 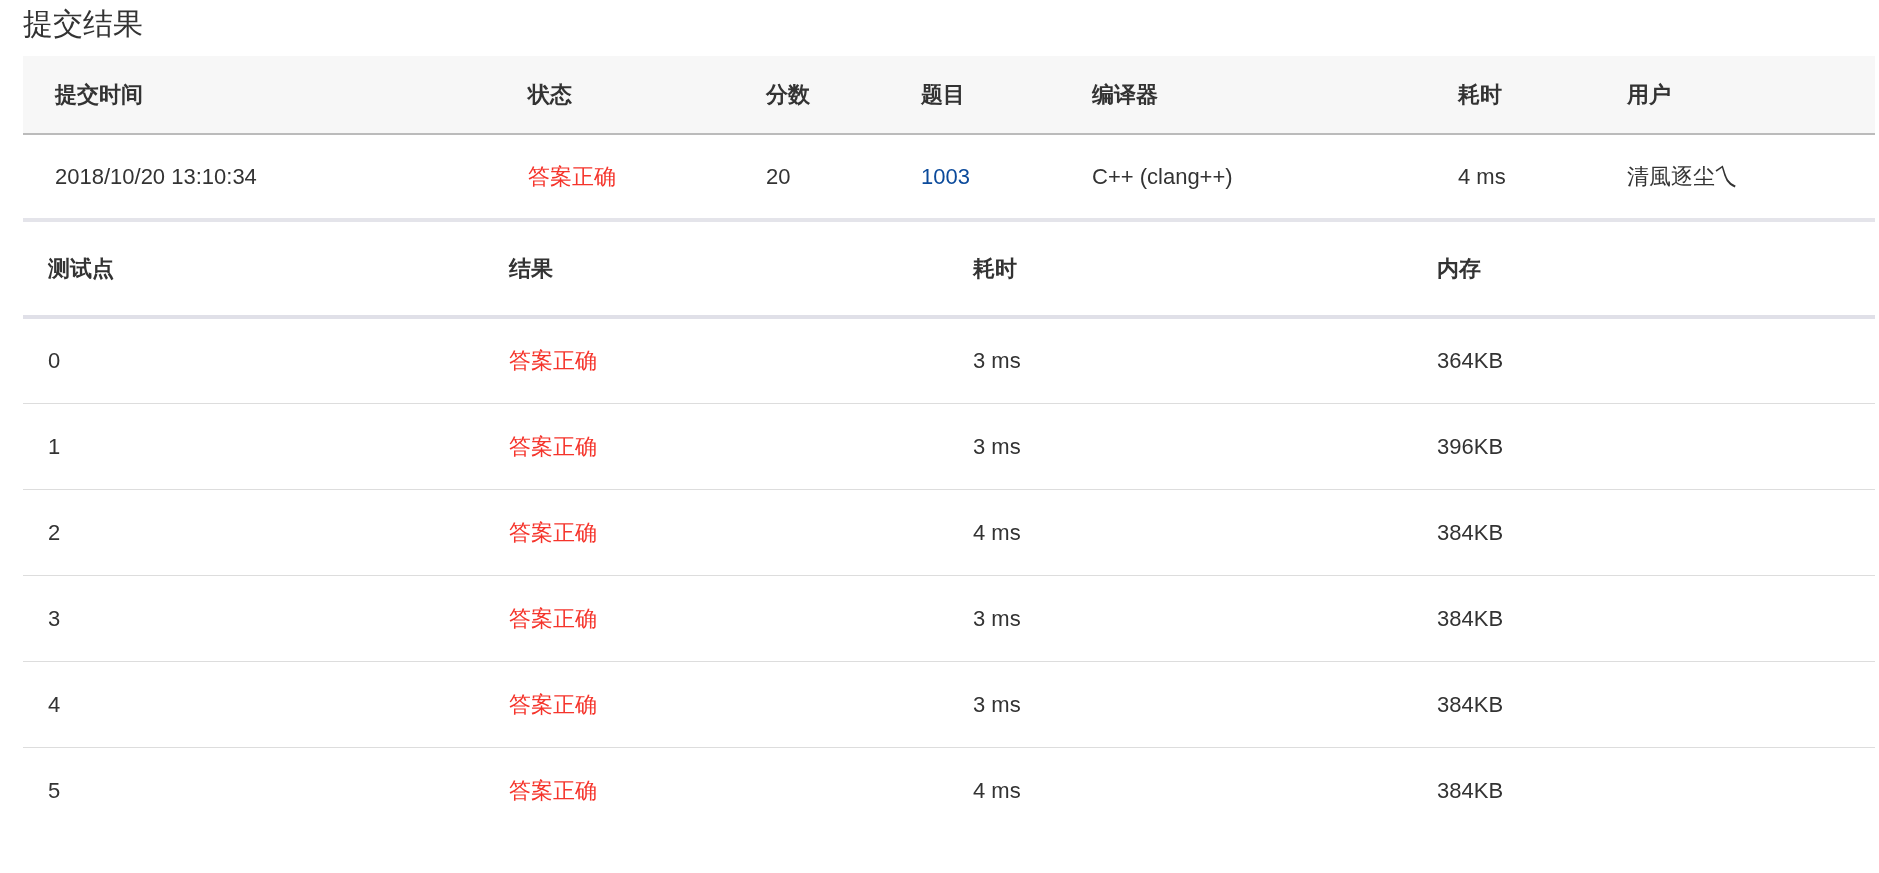 I want to click on table-cell: 清風逐尘乀, so click(x=1735, y=177).